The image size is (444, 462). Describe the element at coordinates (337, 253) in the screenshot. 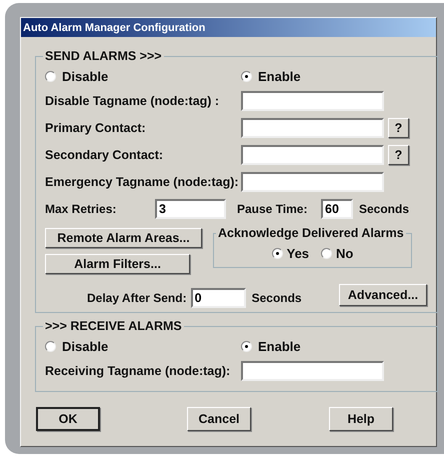

I see `radio-option: No` at that location.